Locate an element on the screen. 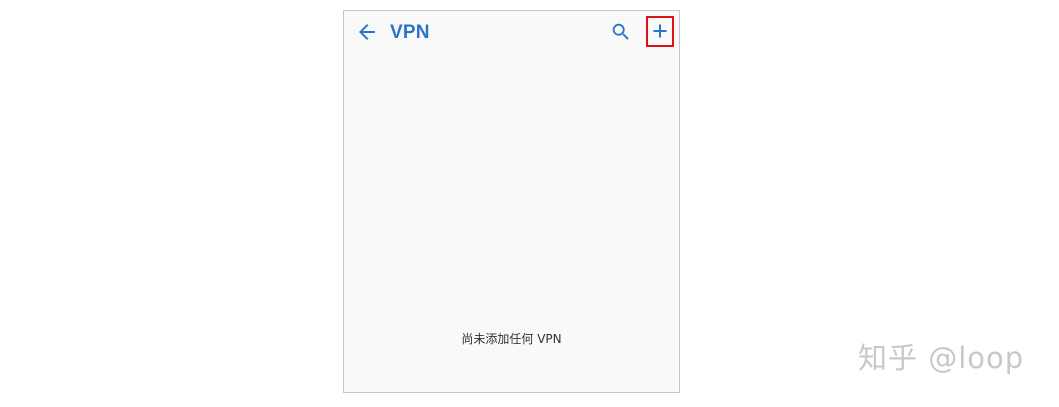 Image resolution: width=1059 pixels, height=407 pixels. app-bar: VPN is located at coordinates (511, 34).